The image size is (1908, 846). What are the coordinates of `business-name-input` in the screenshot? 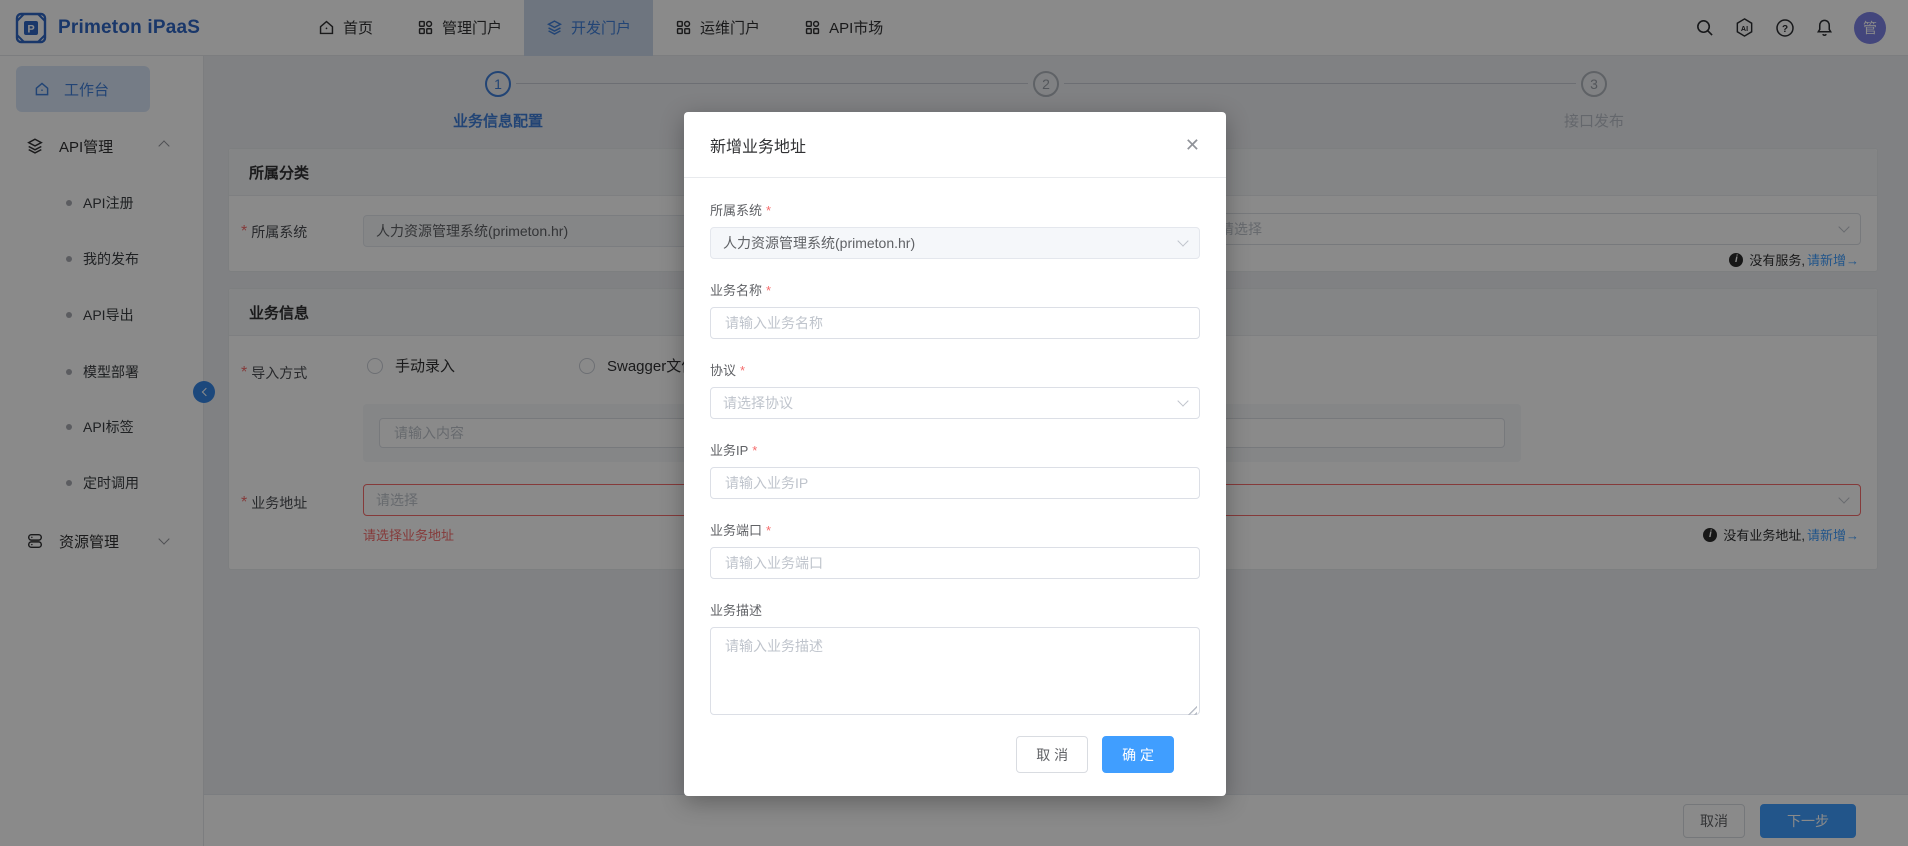 It's located at (955, 323).